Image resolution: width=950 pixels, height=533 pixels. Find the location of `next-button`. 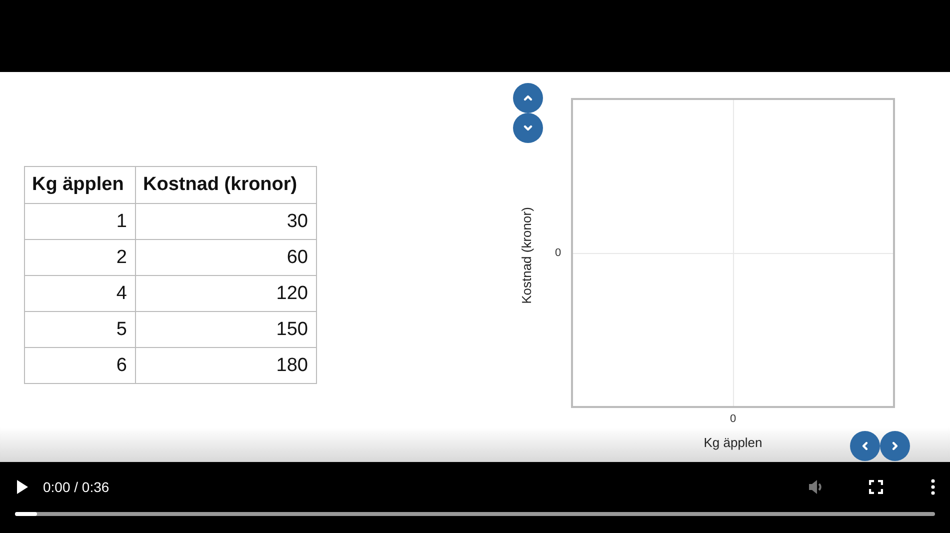

next-button is located at coordinates (895, 446).